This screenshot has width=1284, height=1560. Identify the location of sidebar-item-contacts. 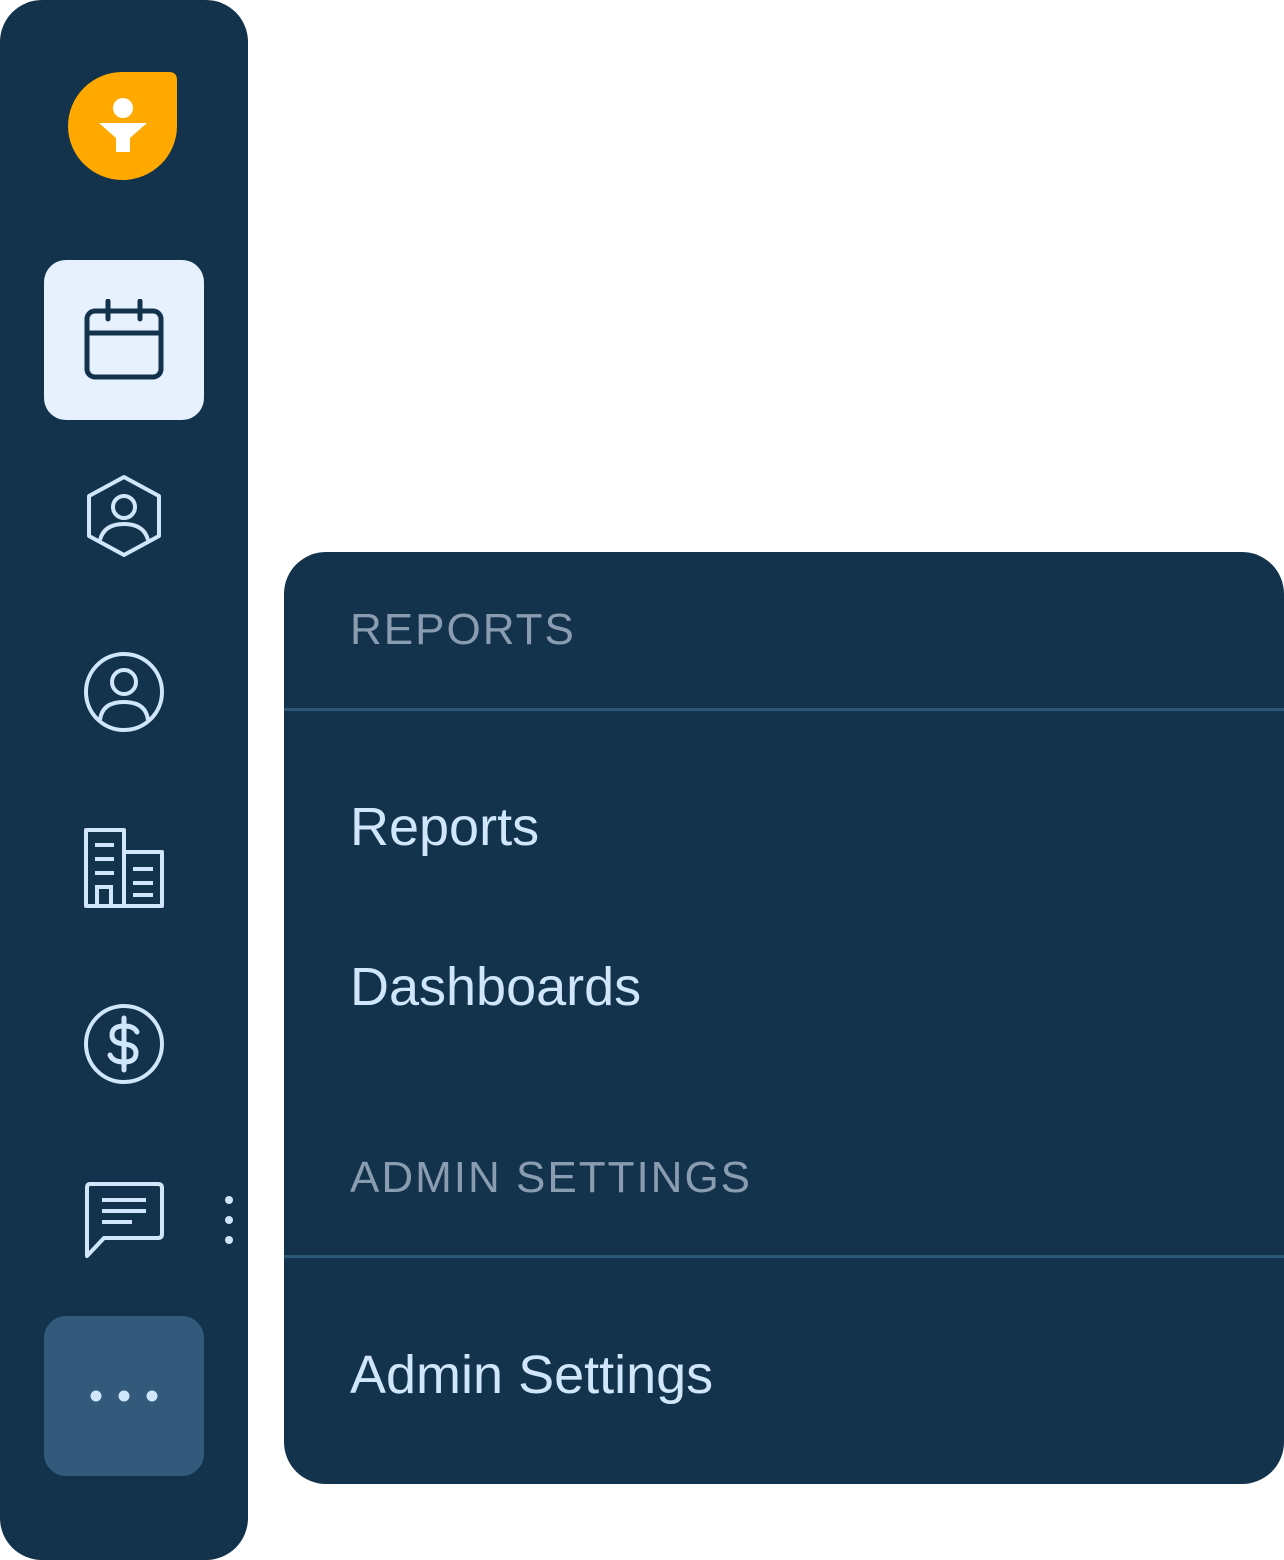
(124, 516).